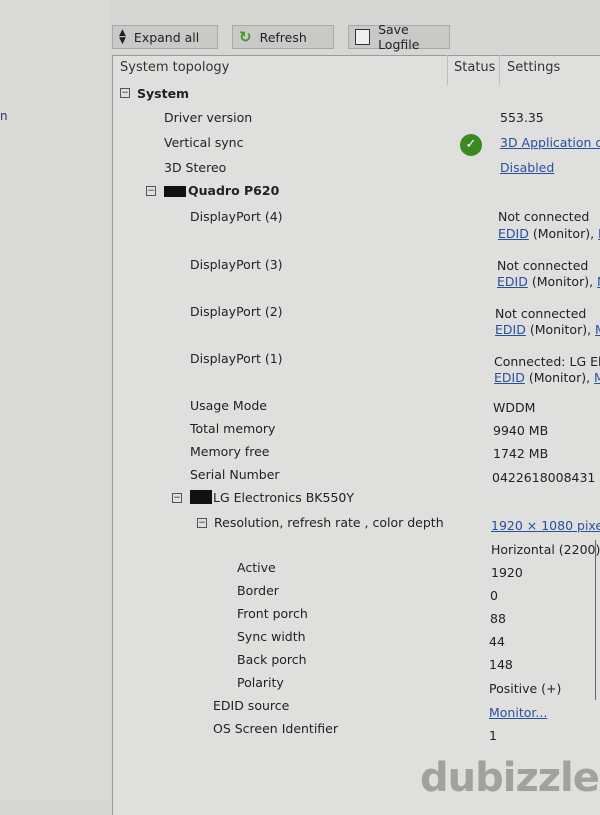 The height and width of the screenshot is (815, 600). I want to click on timing-label: Border, so click(258, 590).